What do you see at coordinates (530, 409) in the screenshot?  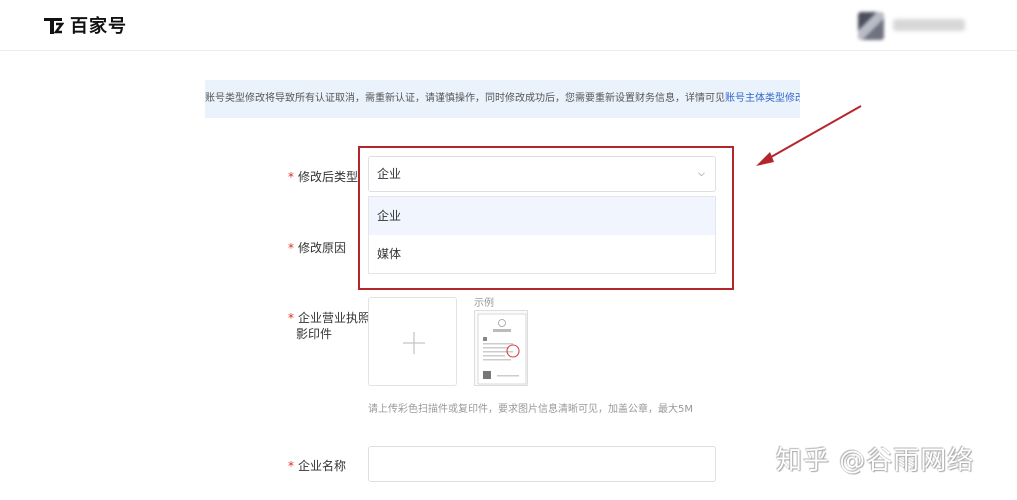 I see `upload-hint: 请上传彩色扫描件或复印件，要求图片信息清晰可见，加盖公章，最大5M` at bounding box center [530, 409].